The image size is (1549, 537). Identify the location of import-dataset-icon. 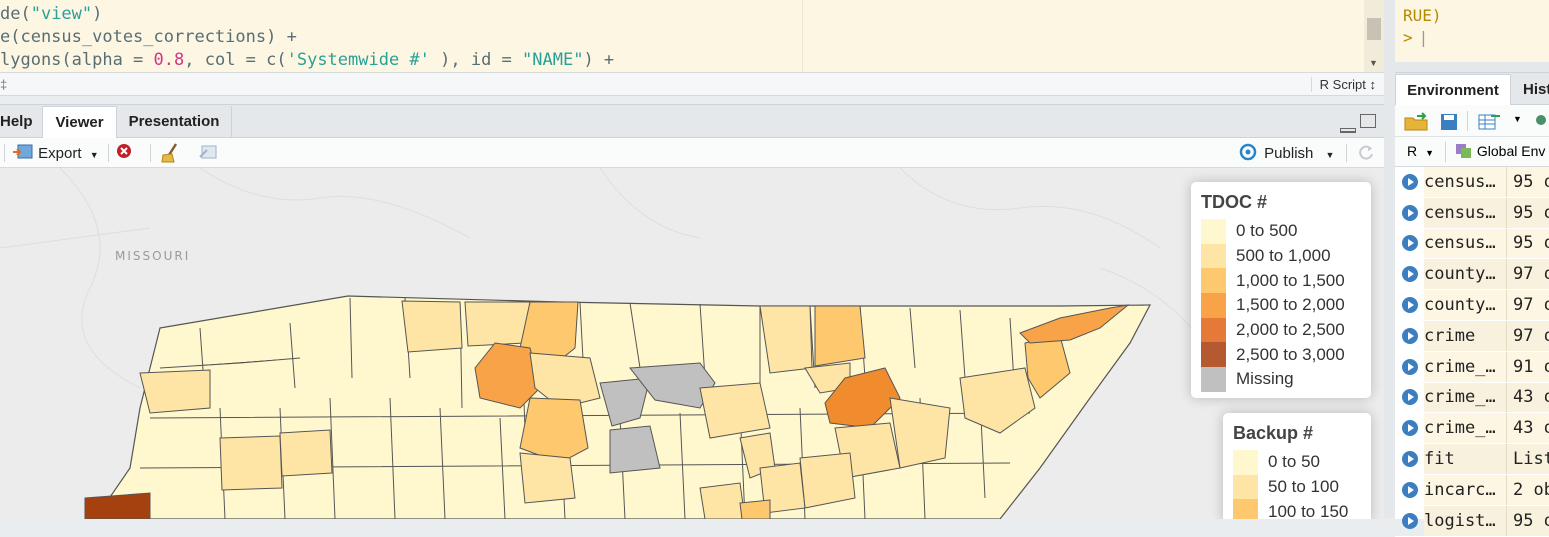
(1490, 122).